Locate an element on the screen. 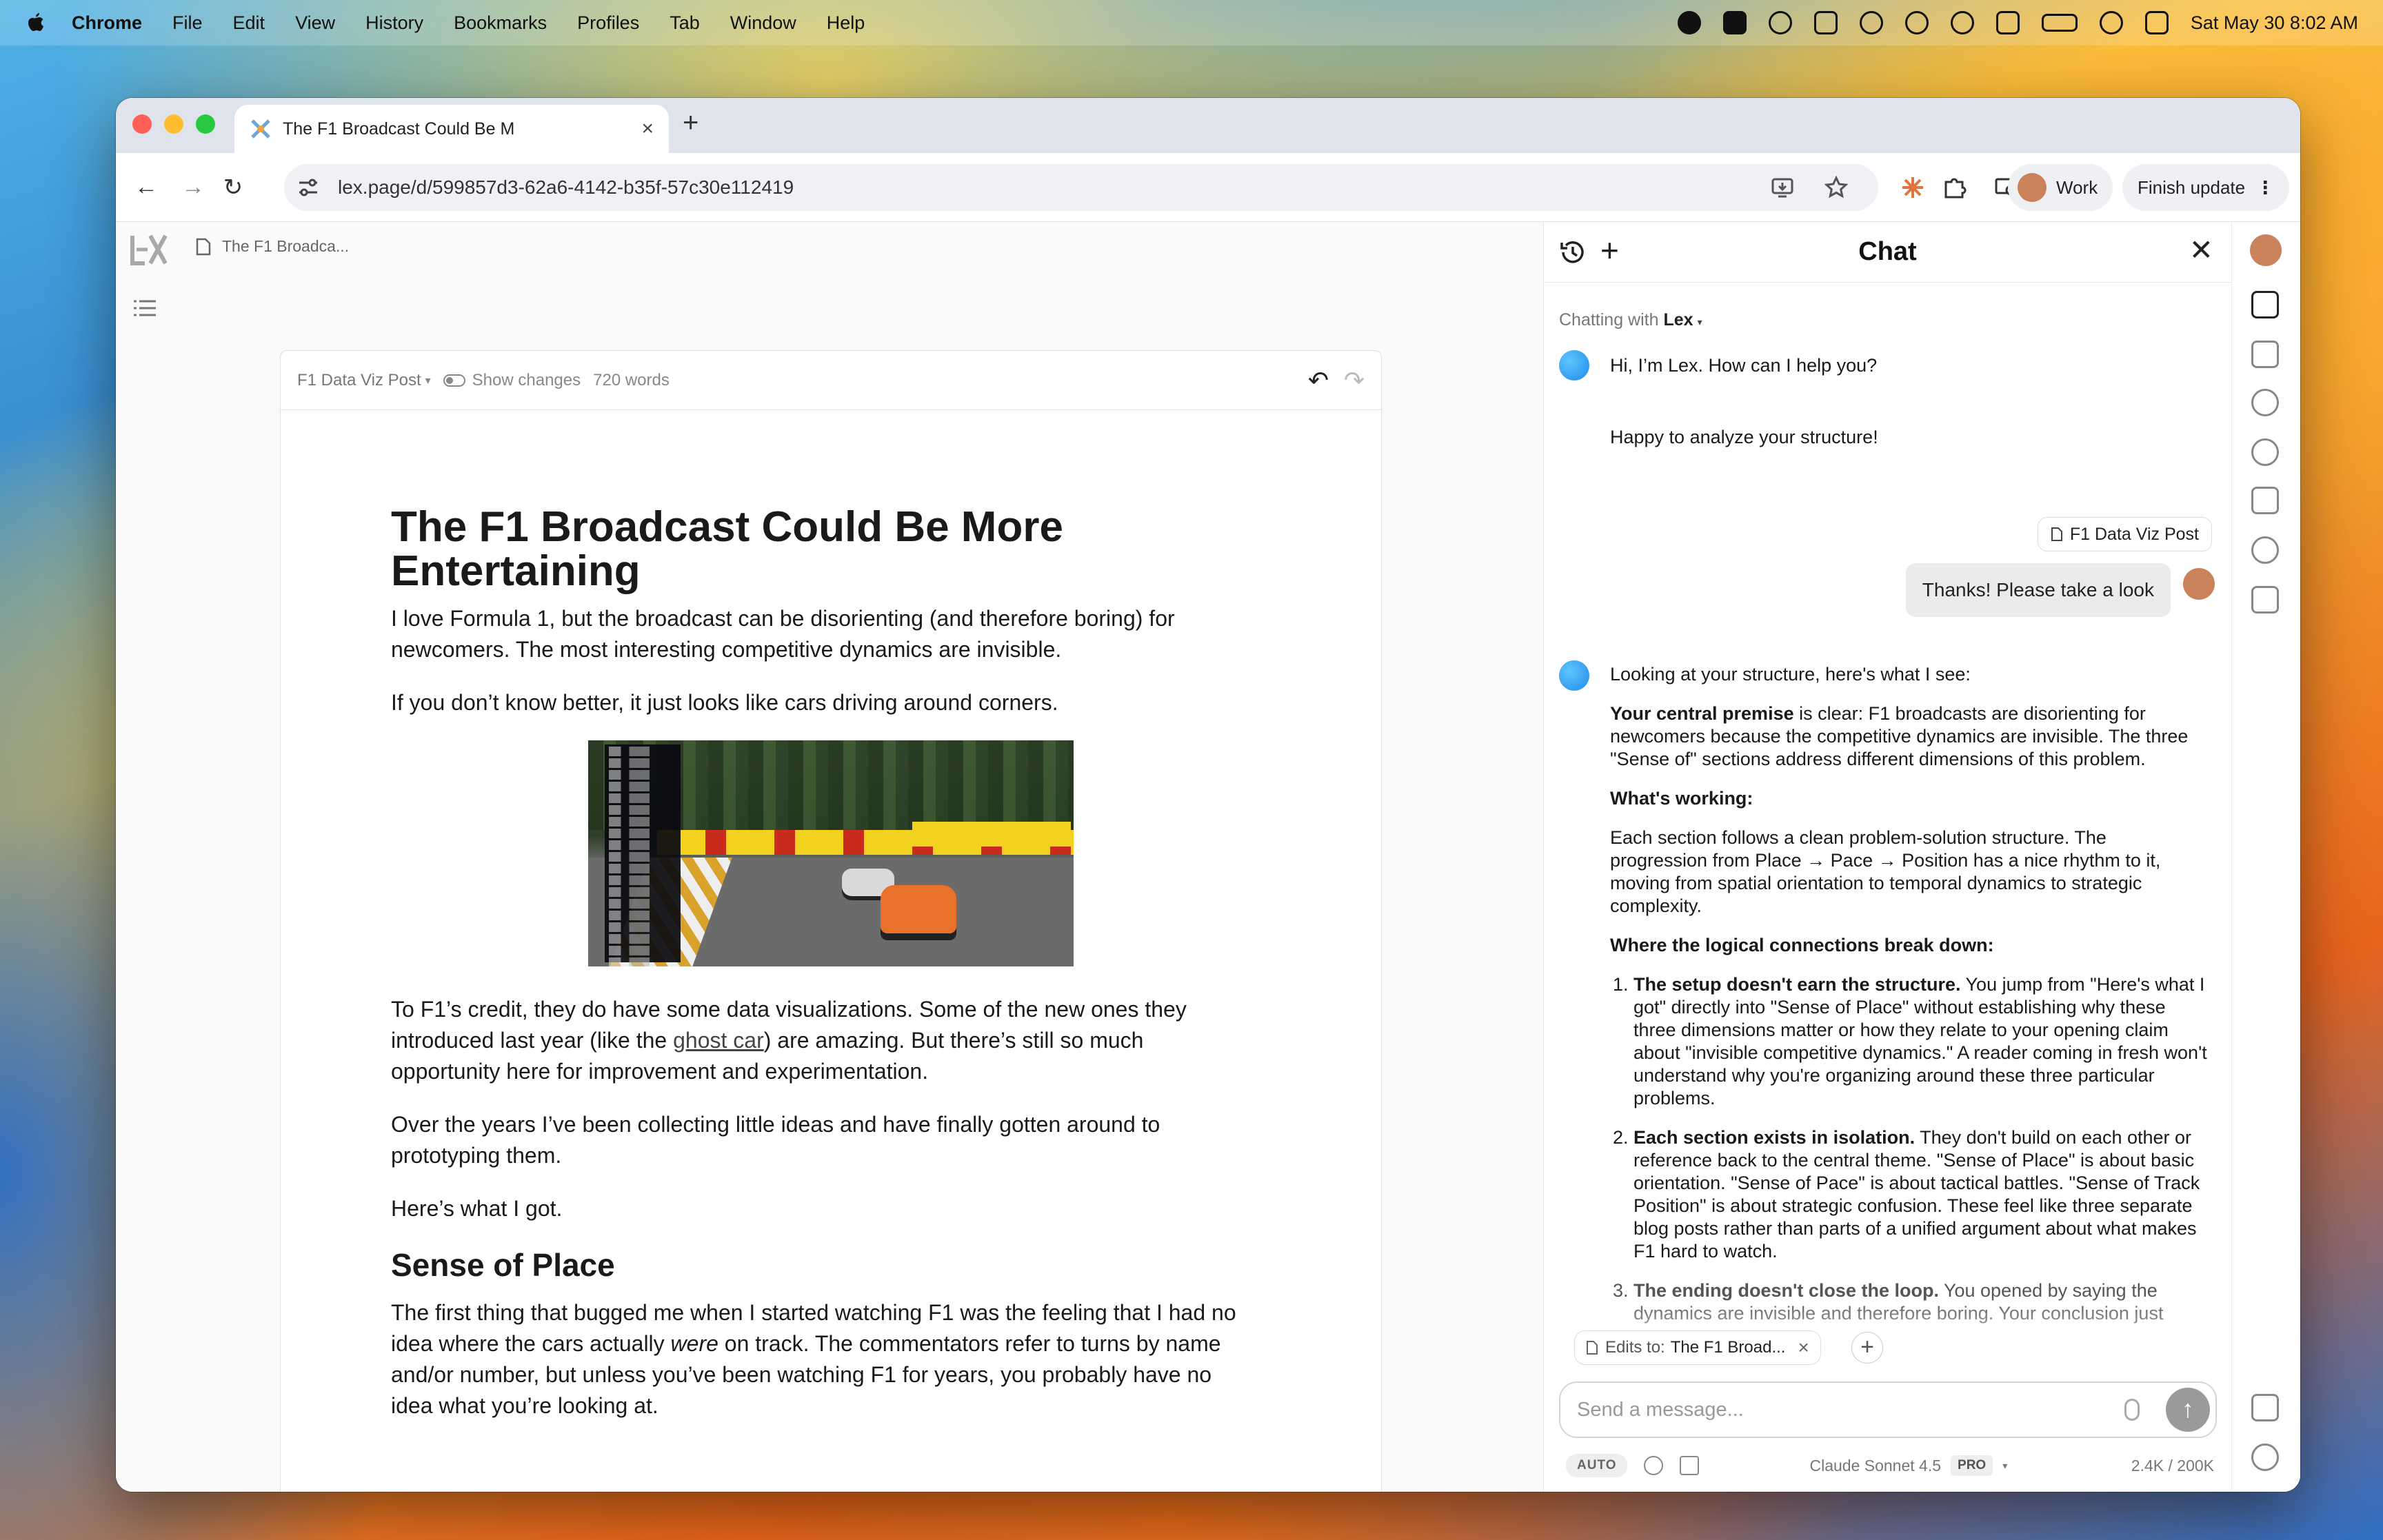 The image size is (2383, 1540). more-menu-icon: ⋮ is located at coordinates (2265, 188).